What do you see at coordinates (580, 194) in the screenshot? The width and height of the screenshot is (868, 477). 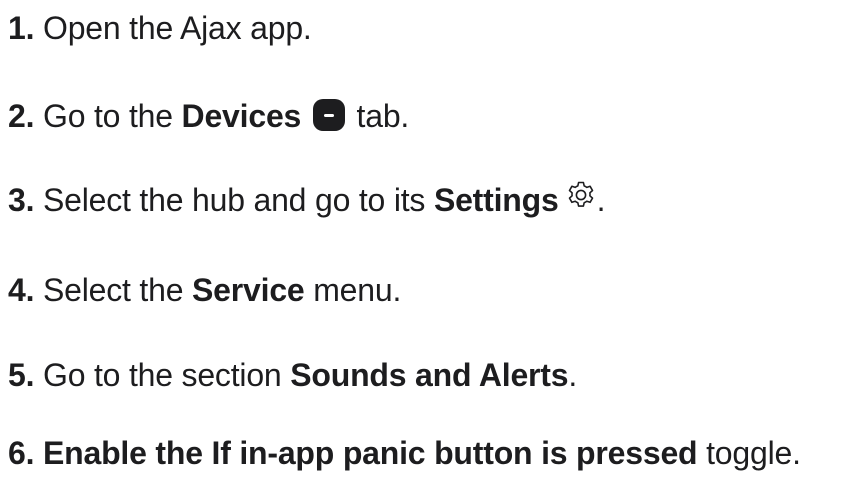 I see `gear-icon` at bounding box center [580, 194].